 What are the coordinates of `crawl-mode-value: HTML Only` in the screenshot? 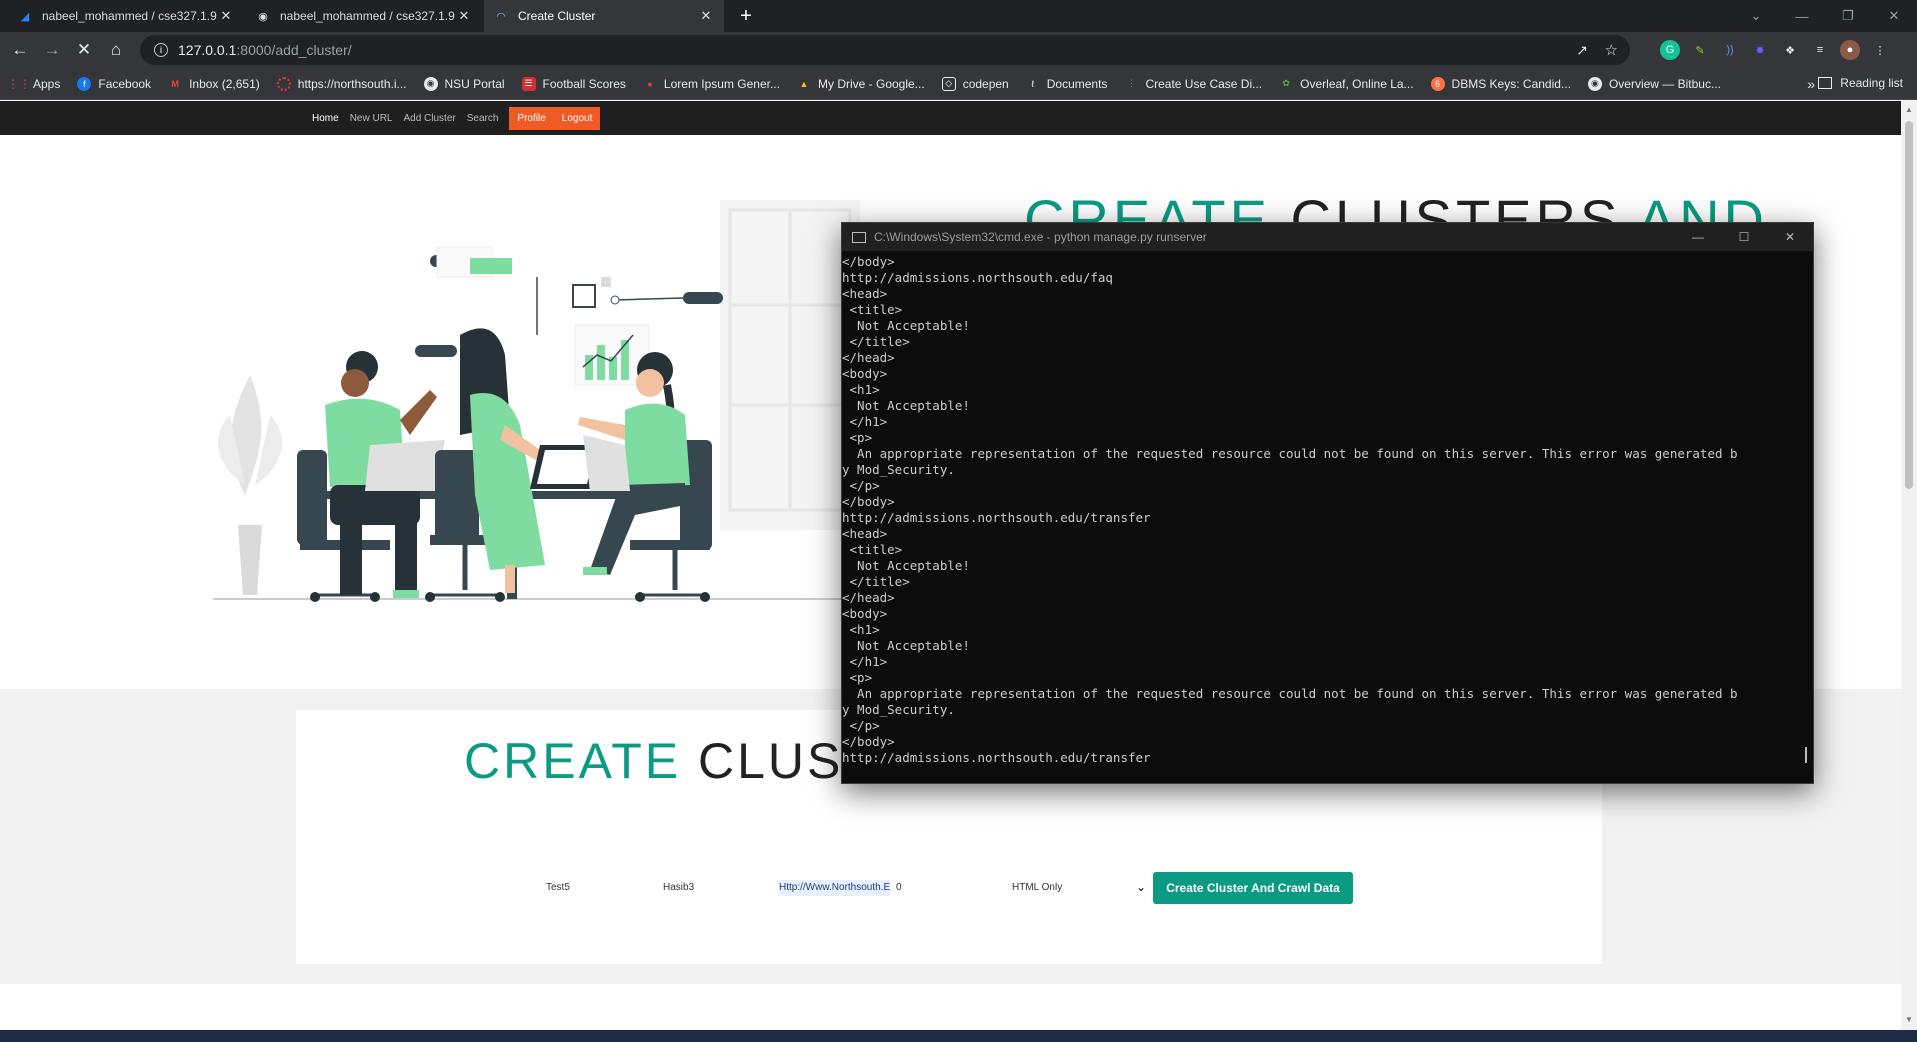 It's located at (1037, 887).